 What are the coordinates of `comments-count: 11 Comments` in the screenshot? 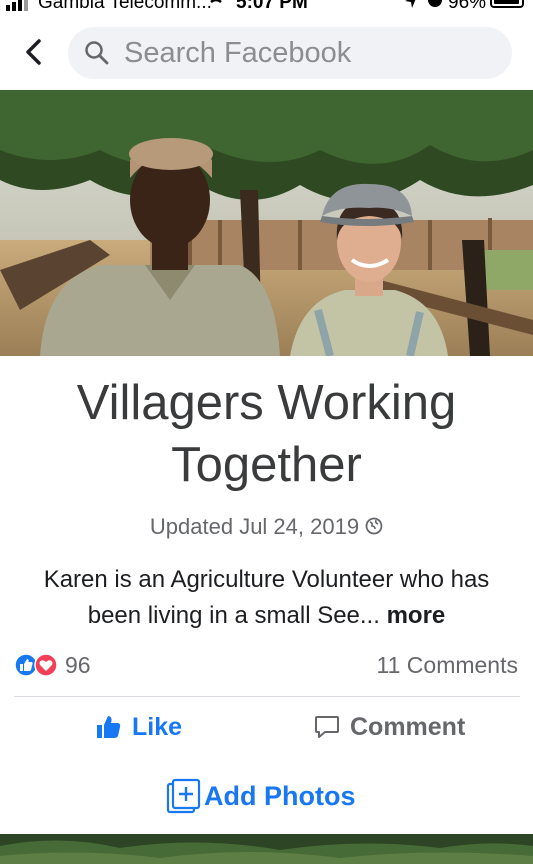 It's located at (447, 665).